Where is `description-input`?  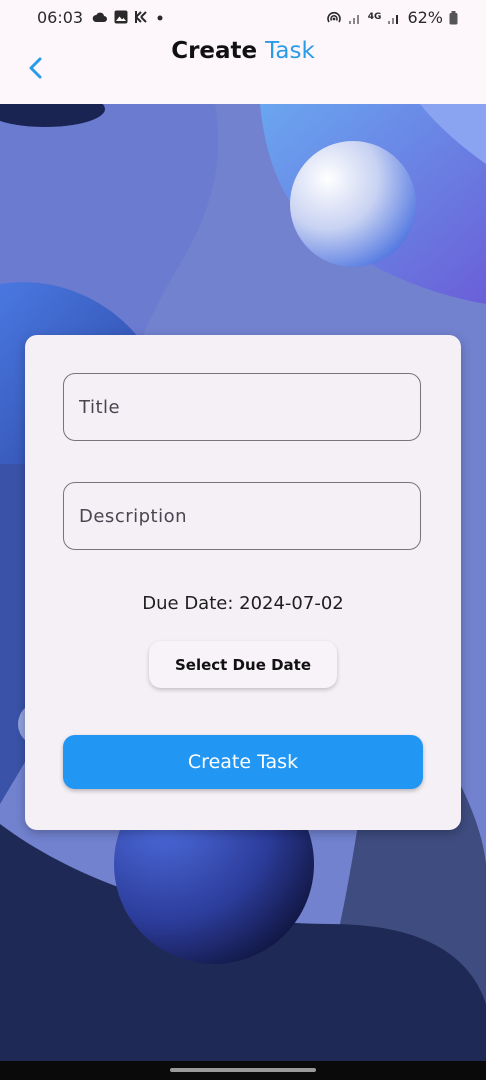
description-input is located at coordinates (242, 516).